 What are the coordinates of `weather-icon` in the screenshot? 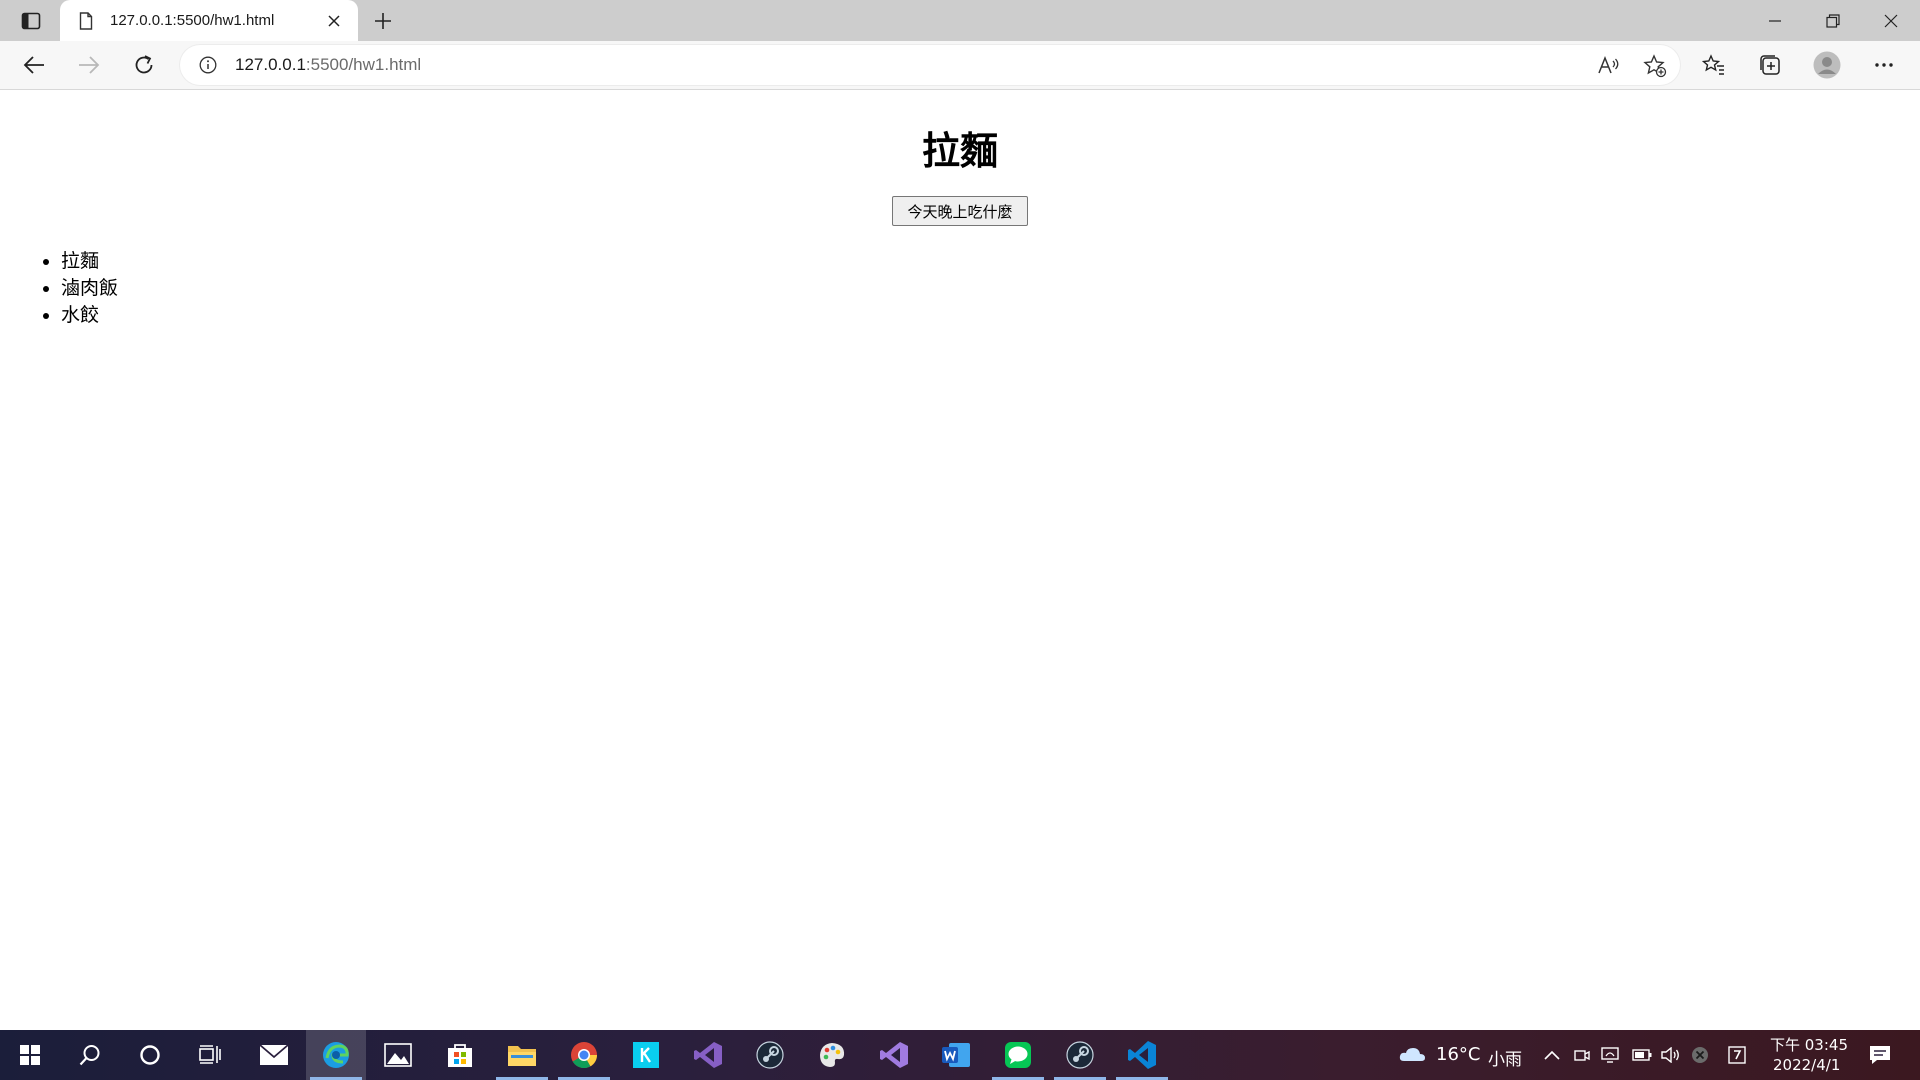 It's located at (1412, 1055).